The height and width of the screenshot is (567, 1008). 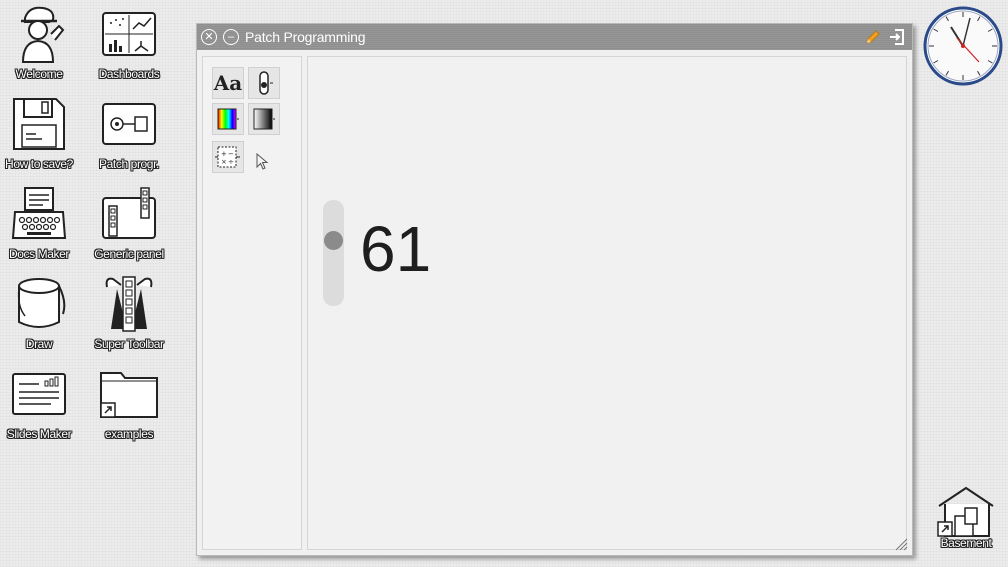 I want to click on calculator-icon: + − × ÷, so click(x=227, y=157).